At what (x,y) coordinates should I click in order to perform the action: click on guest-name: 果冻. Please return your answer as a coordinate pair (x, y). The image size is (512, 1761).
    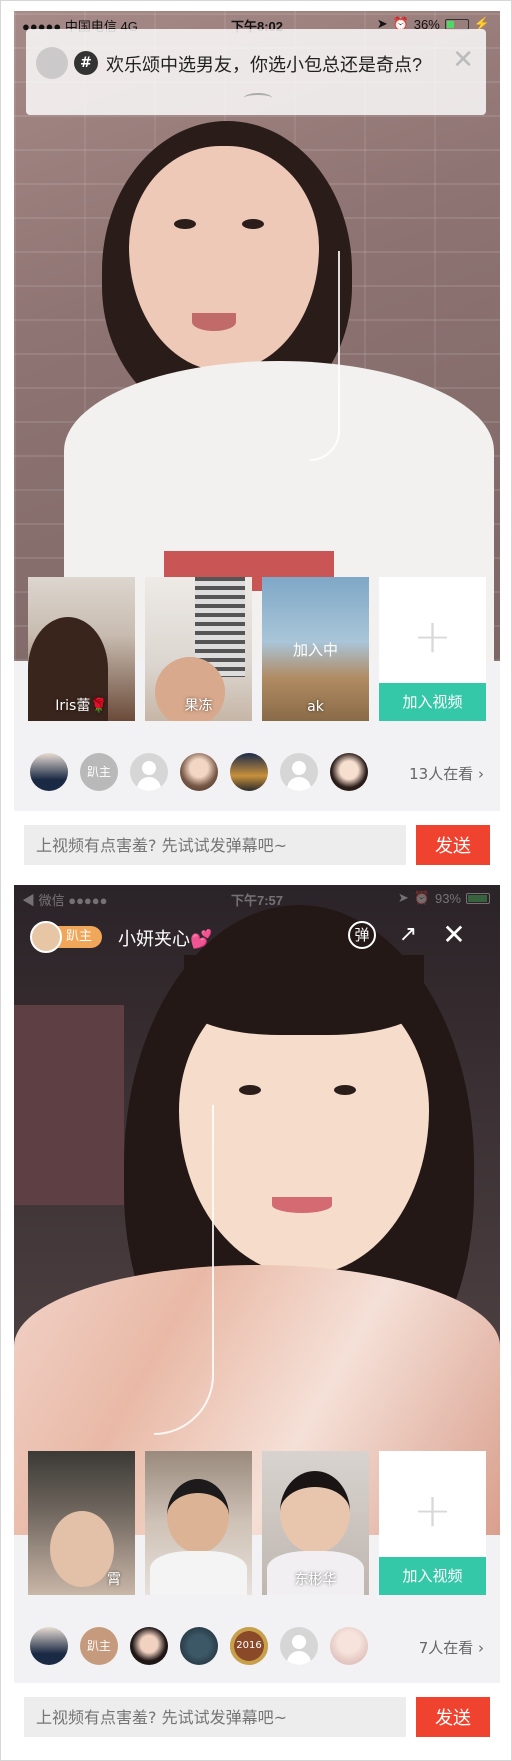
    Looking at the image, I should click on (198, 706).